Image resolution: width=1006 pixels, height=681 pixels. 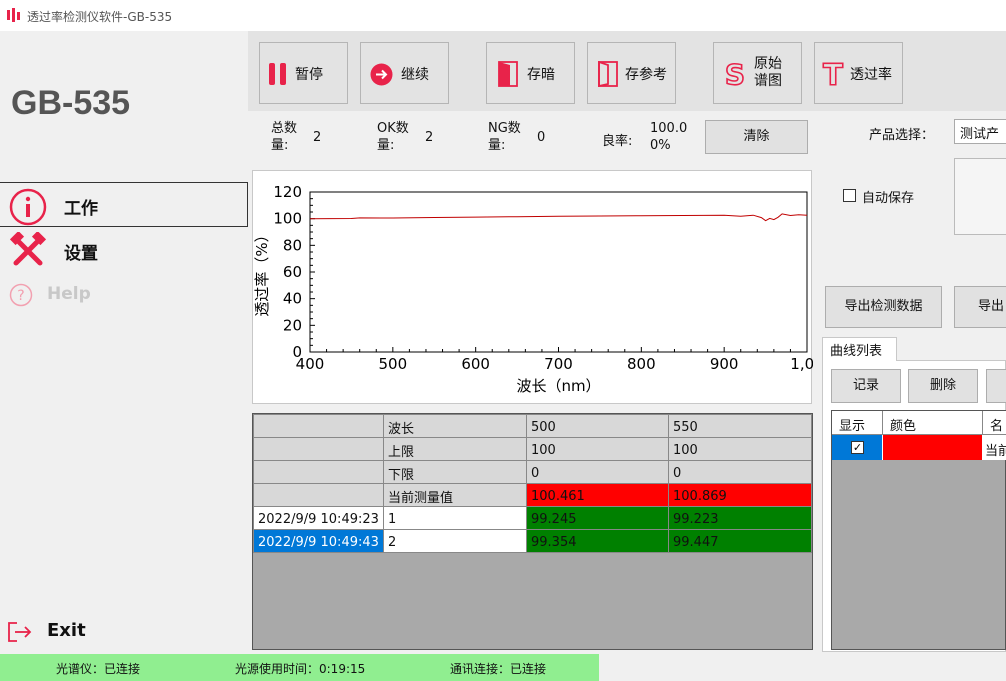 I want to click on table-row: 上限 100 100, so click(x=532, y=449).